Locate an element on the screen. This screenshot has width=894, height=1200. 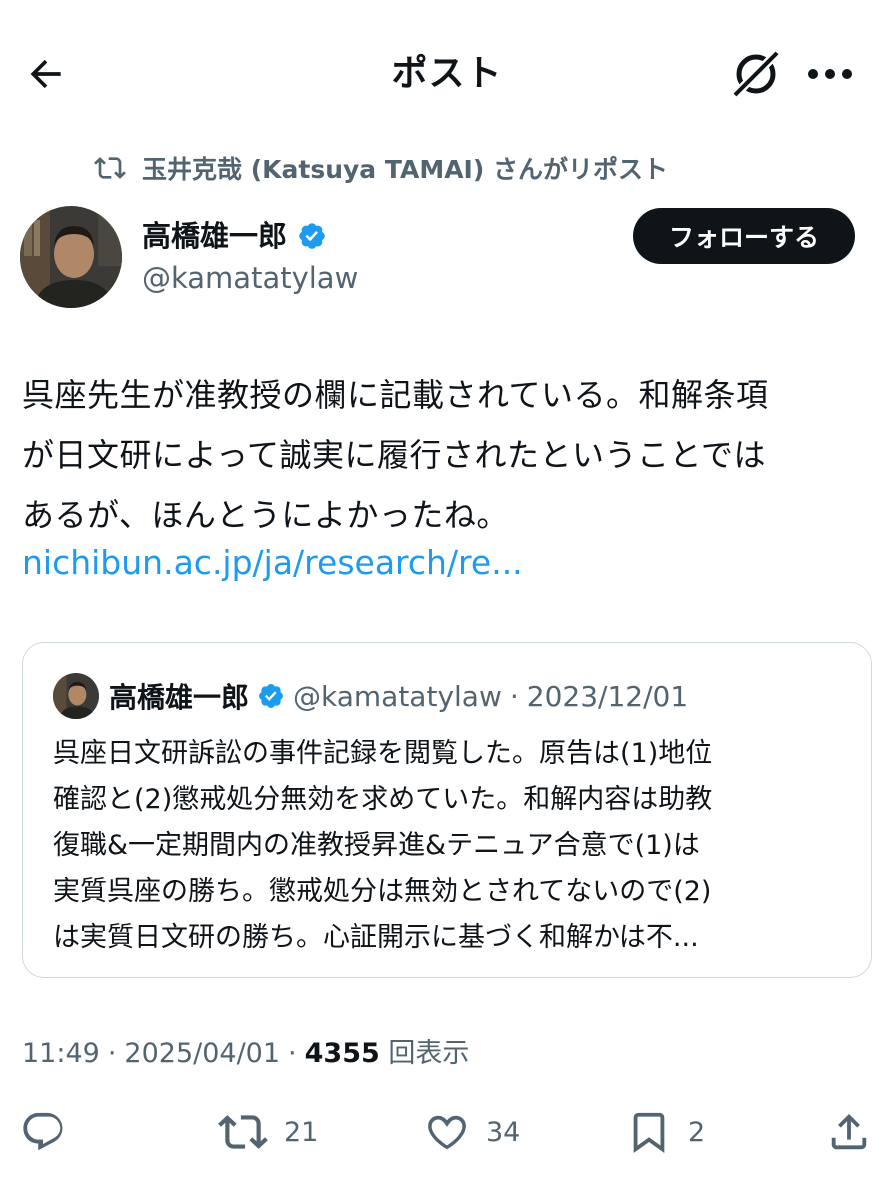
quote-author-handle: @kamatatylaw is located at coordinates (397, 696).